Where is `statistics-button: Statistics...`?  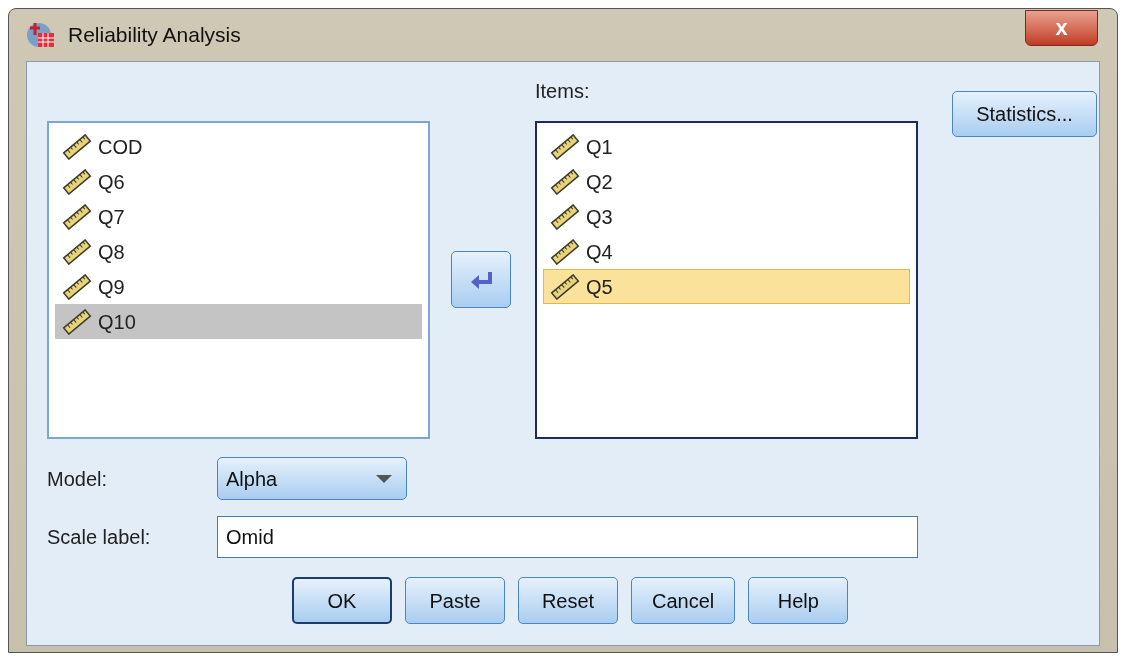
statistics-button: Statistics... is located at coordinates (1024, 114).